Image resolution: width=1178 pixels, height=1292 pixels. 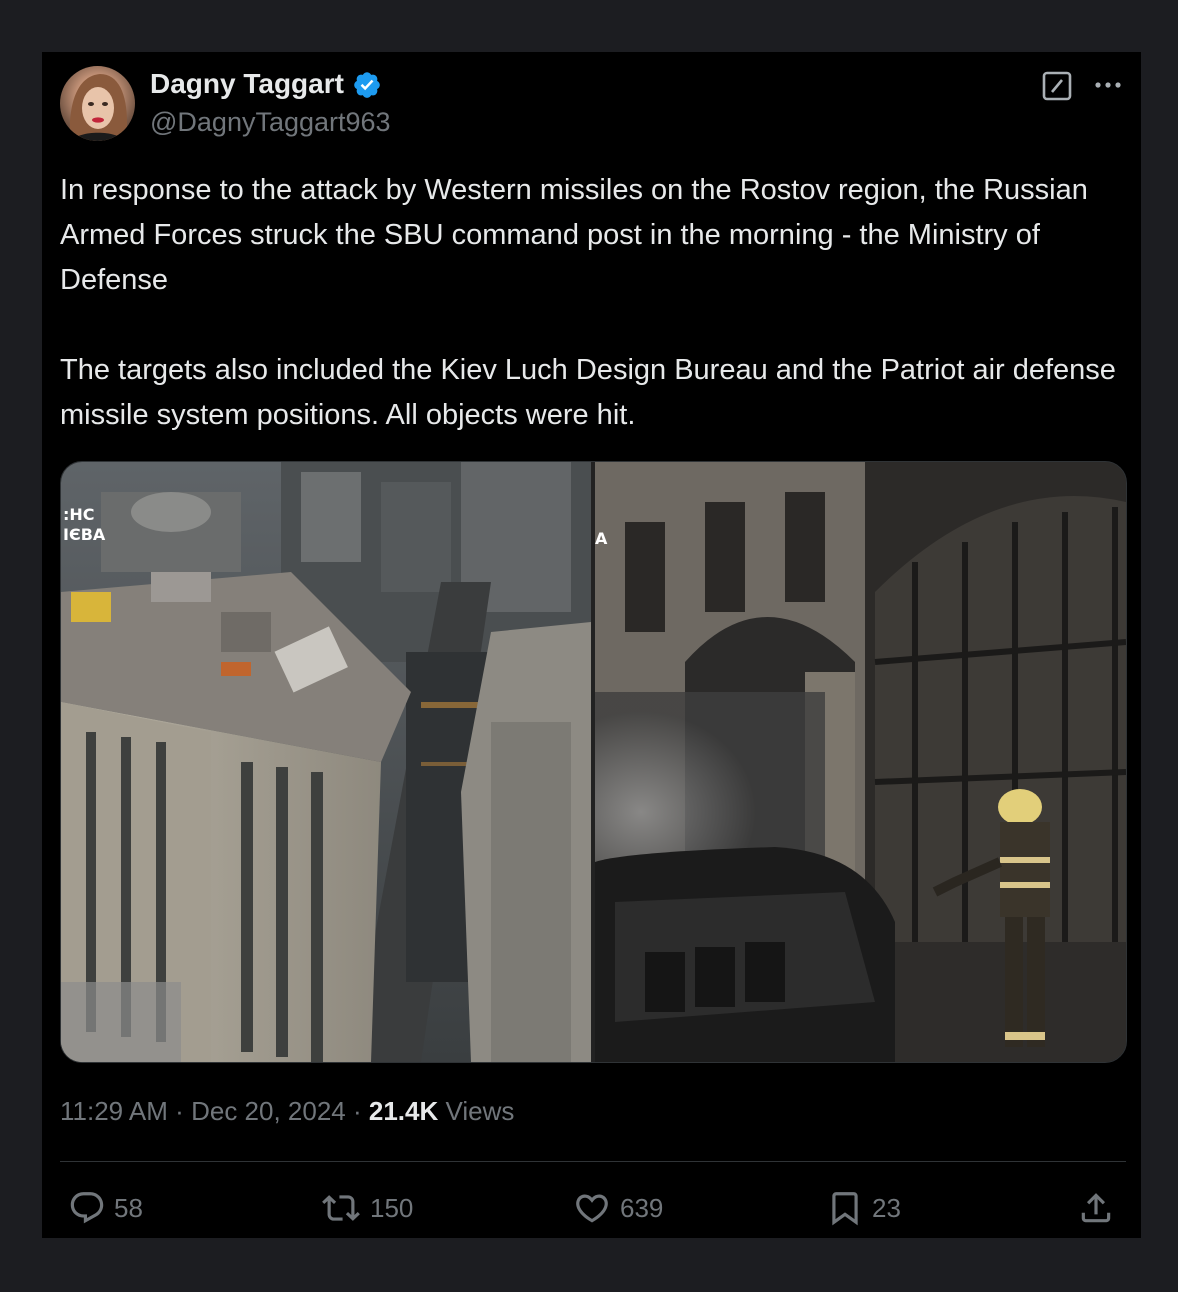 What do you see at coordinates (1108, 85) in the screenshot?
I see `more-icon` at bounding box center [1108, 85].